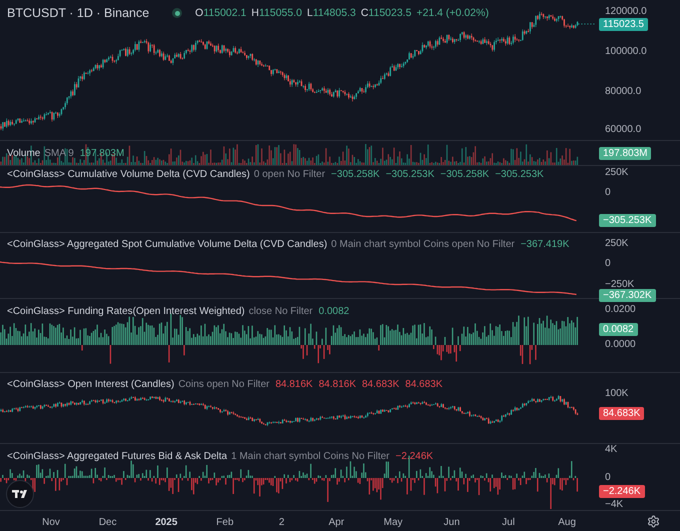  What do you see at coordinates (626, 12) in the screenshot?
I see `axis-tick-label: 120000.0` at bounding box center [626, 12].